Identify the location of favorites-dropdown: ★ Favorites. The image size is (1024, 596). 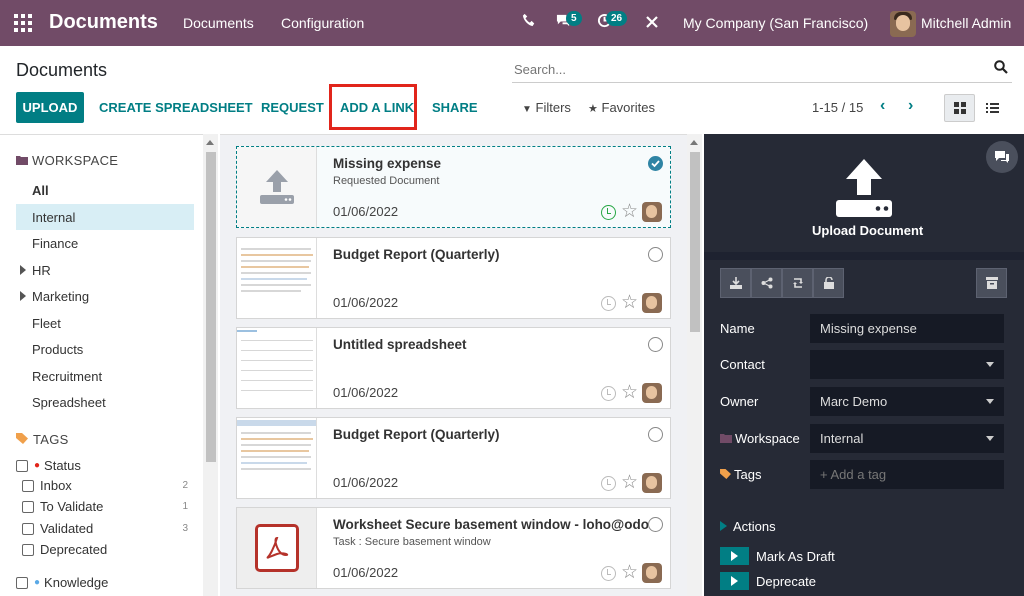
(621, 107).